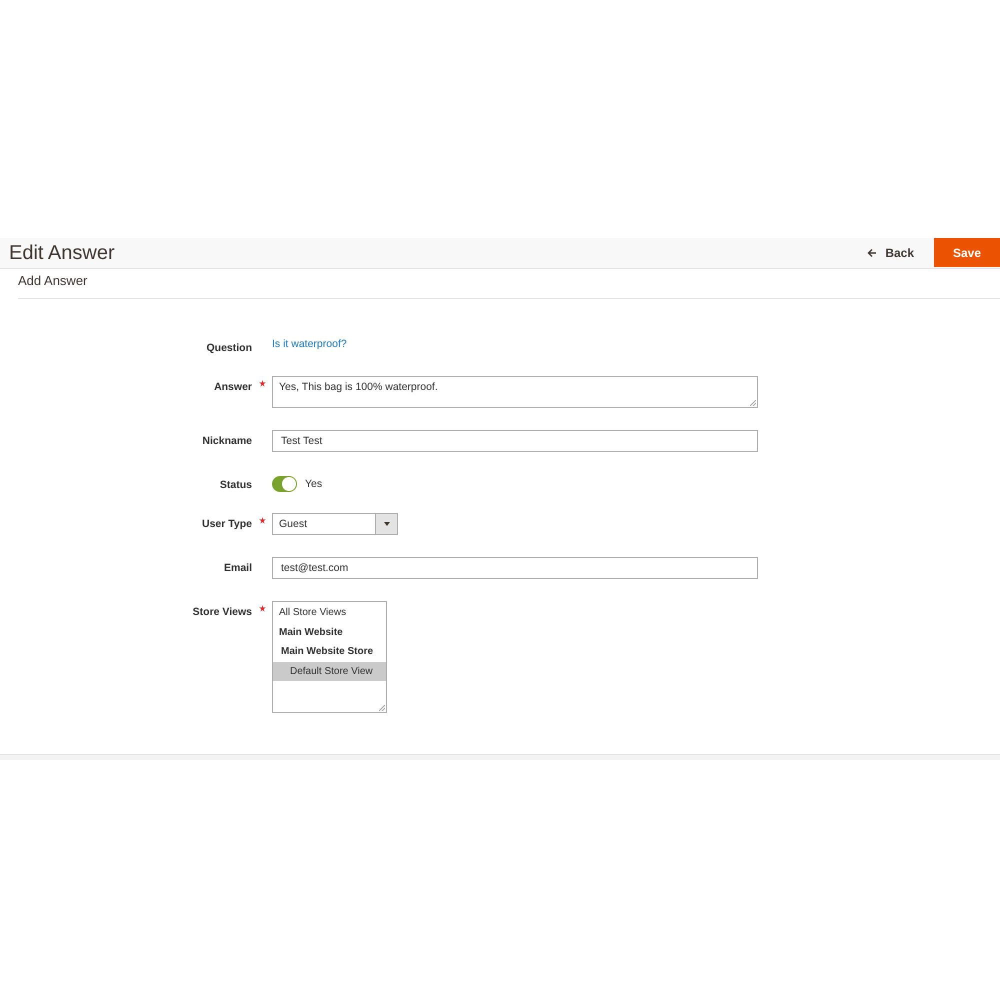  I want to click on status-toggle, so click(284, 484).